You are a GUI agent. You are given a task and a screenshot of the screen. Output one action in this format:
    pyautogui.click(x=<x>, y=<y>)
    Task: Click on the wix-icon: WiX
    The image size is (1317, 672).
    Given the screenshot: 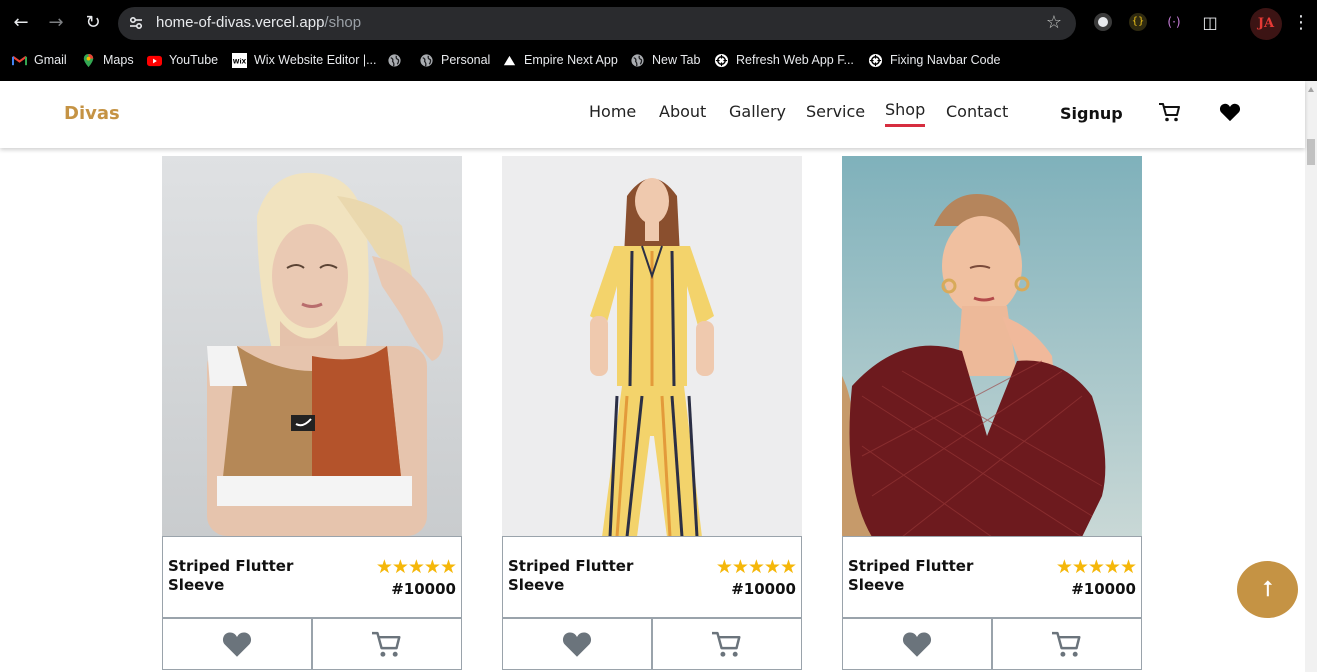 What is the action you would take?
    pyautogui.click(x=239, y=60)
    